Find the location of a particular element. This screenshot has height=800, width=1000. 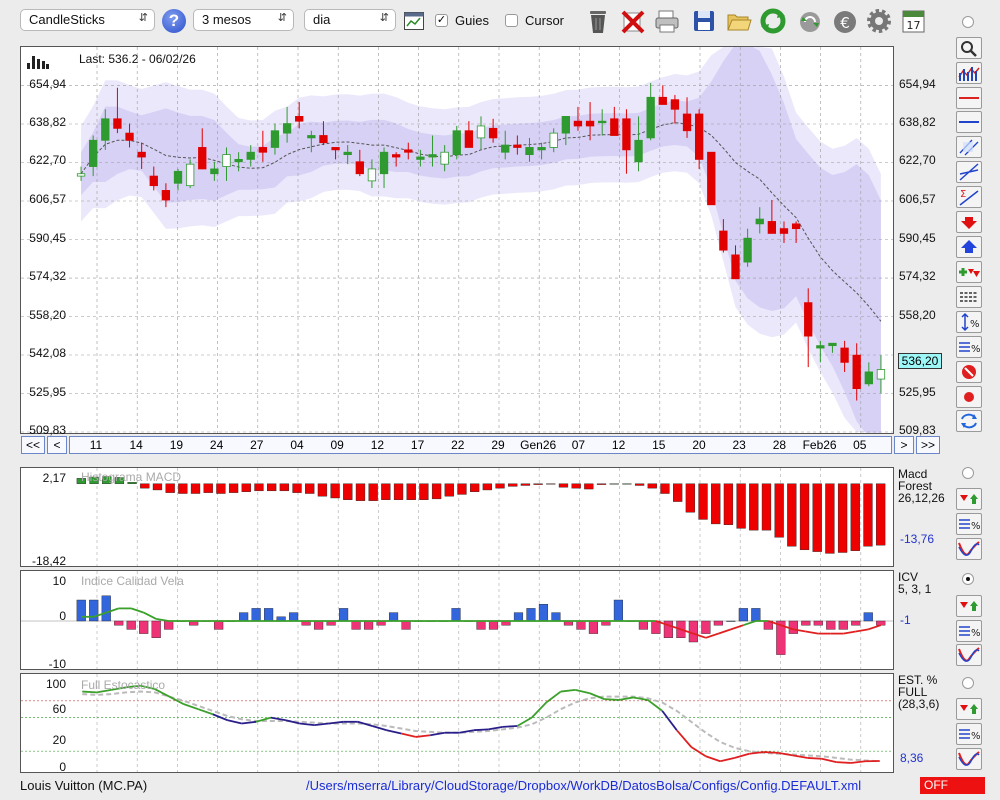

fibonacci-tool-button: Σ is located at coordinates (969, 197).